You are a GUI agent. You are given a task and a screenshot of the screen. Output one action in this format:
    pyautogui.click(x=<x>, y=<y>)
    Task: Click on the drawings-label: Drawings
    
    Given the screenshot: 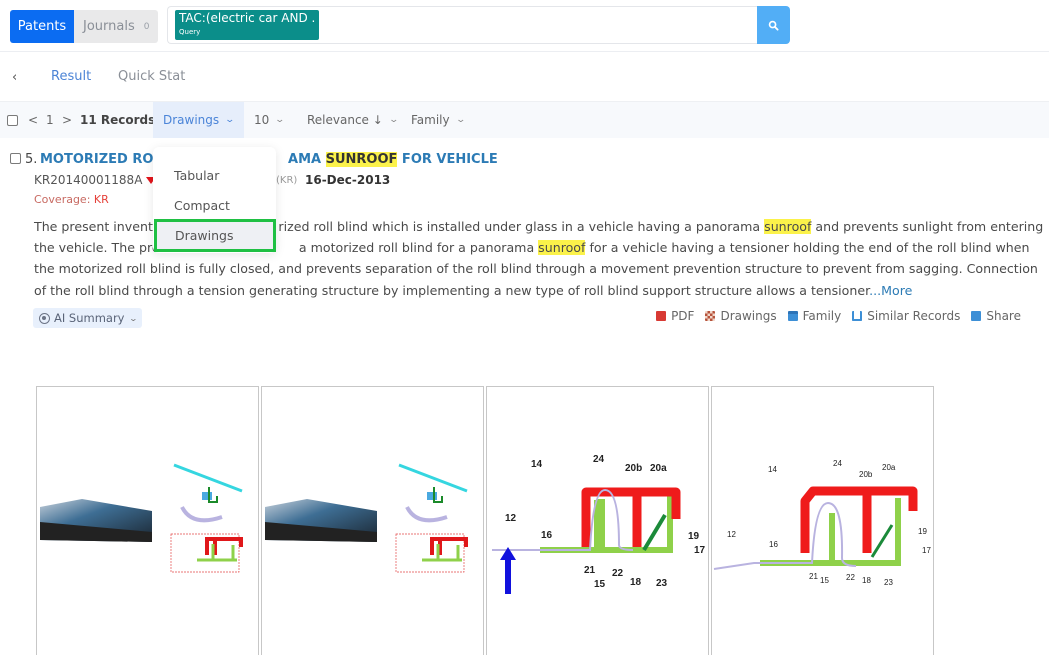 What is the action you would take?
    pyautogui.click(x=748, y=316)
    